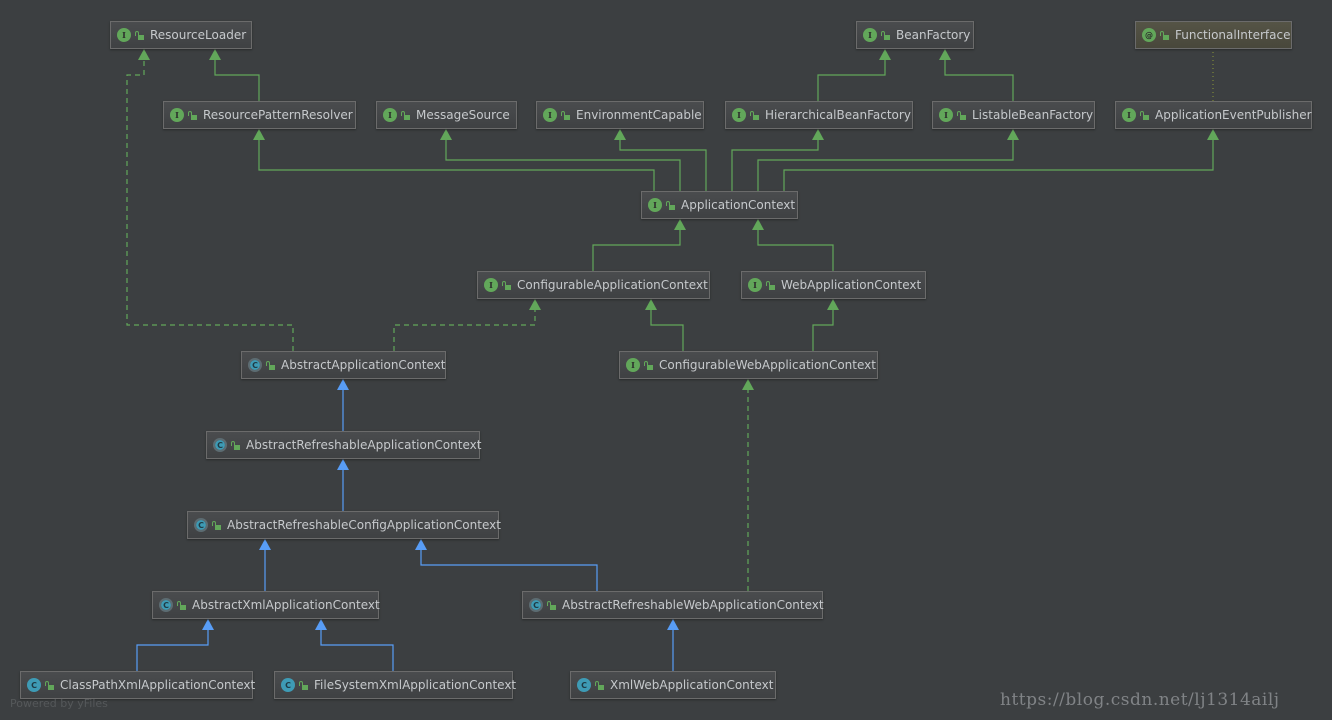  I want to click on node-listable-bean-factory: I ListableBeanFactory, so click(1013, 115).